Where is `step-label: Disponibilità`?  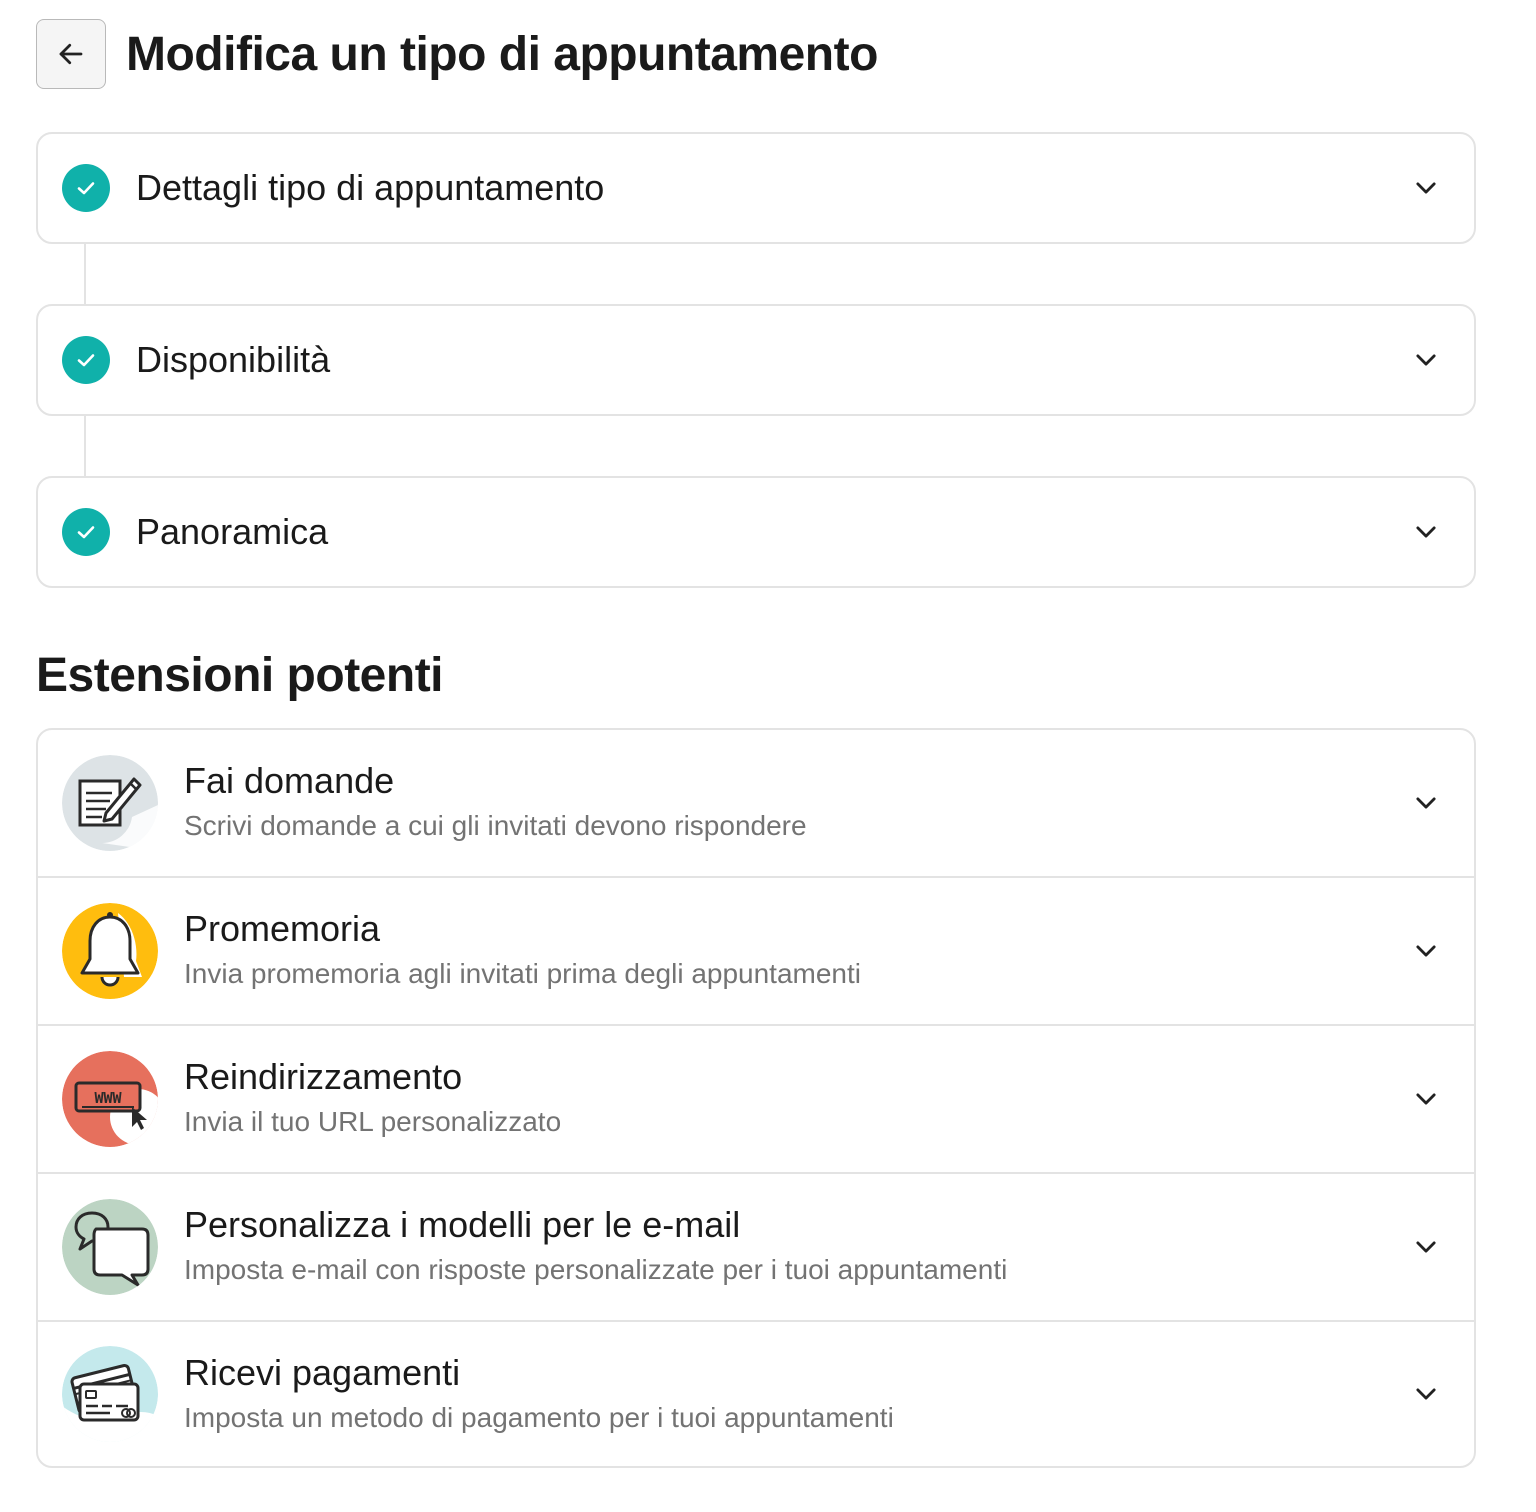
step-label: Disponibilità is located at coordinates (233, 359).